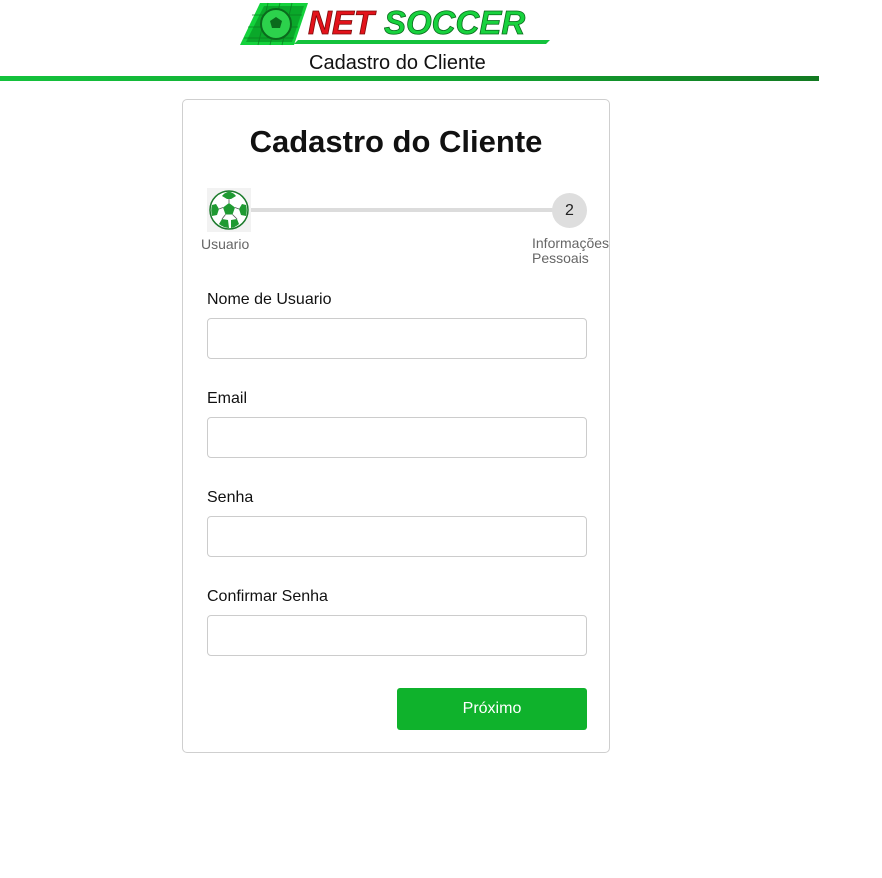  Describe the element at coordinates (227, 398) in the screenshot. I see `email-label: Email` at that location.